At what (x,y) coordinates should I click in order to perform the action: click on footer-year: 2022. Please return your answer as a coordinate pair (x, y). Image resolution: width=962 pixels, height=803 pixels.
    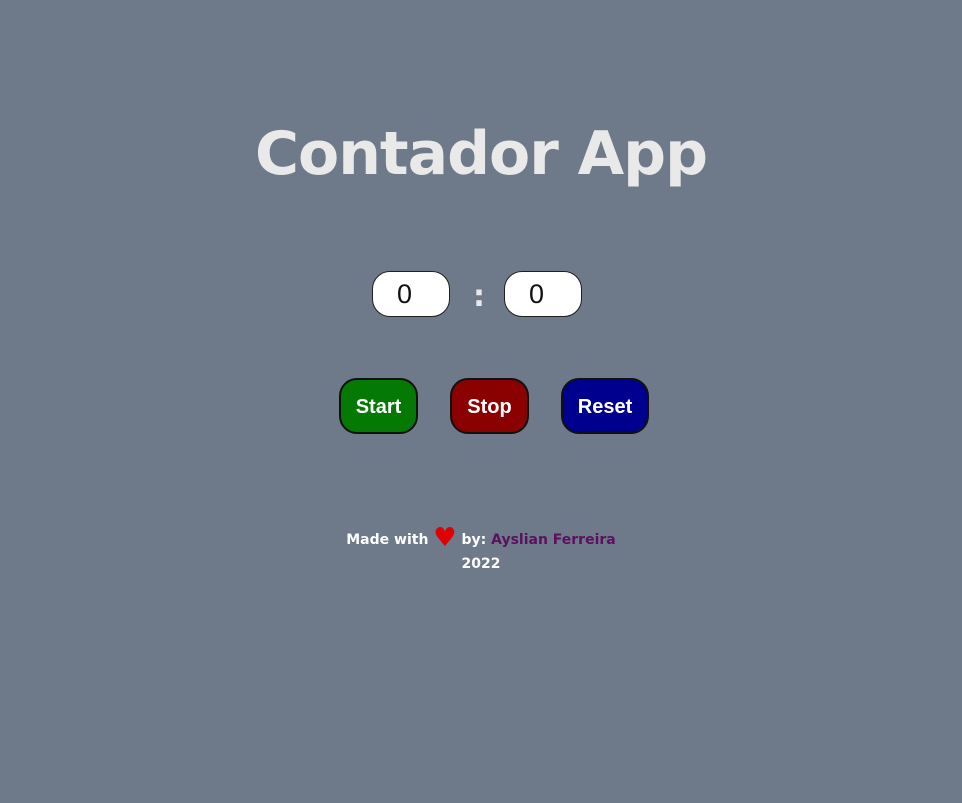
    Looking at the image, I should click on (481, 564).